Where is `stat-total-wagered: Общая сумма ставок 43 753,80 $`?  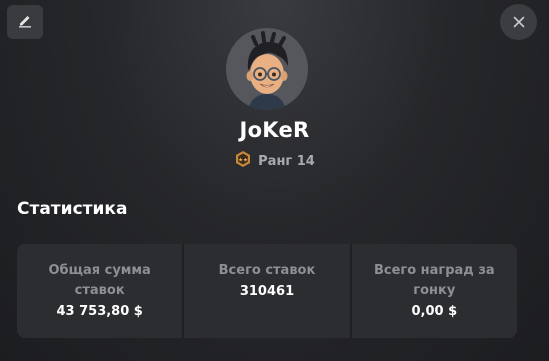 stat-total-wagered: Общая сумма ставок 43 753,80 $ is located at coordinates (99, 291).